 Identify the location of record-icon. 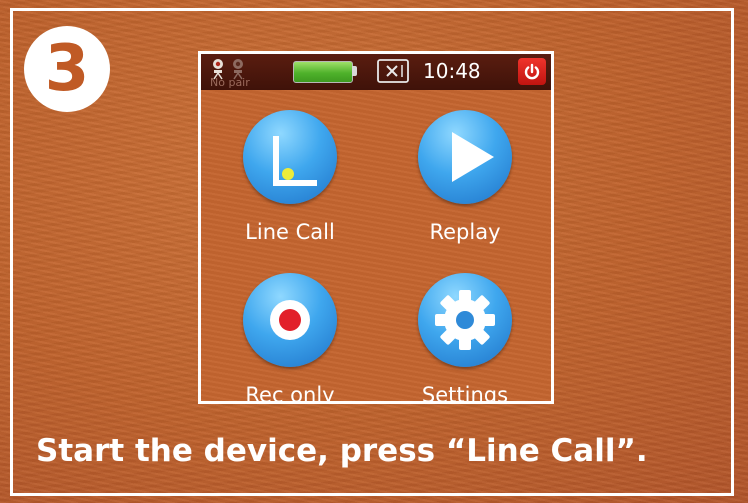
(290, 320).